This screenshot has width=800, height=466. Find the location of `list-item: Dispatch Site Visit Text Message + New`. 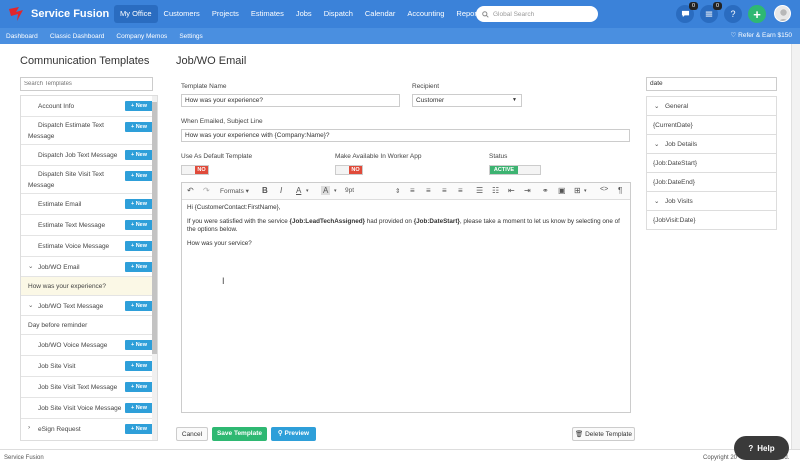

list-item: Dispatch Site Visit Text Message + New is located at coordinates (89, 180).